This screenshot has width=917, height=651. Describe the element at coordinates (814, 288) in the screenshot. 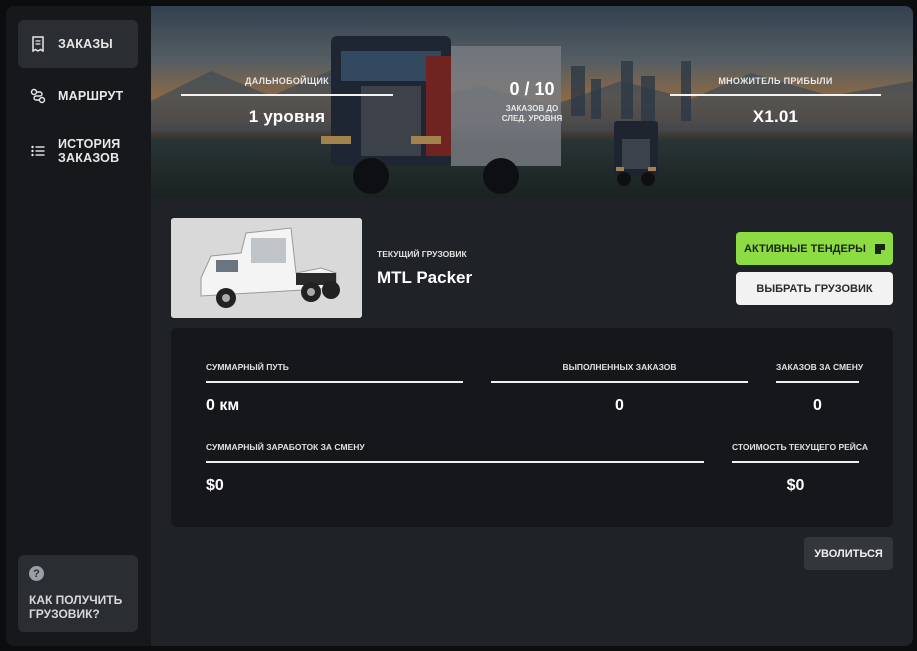

I see `choose-truck-button: Выбрать грузовик` at that location.